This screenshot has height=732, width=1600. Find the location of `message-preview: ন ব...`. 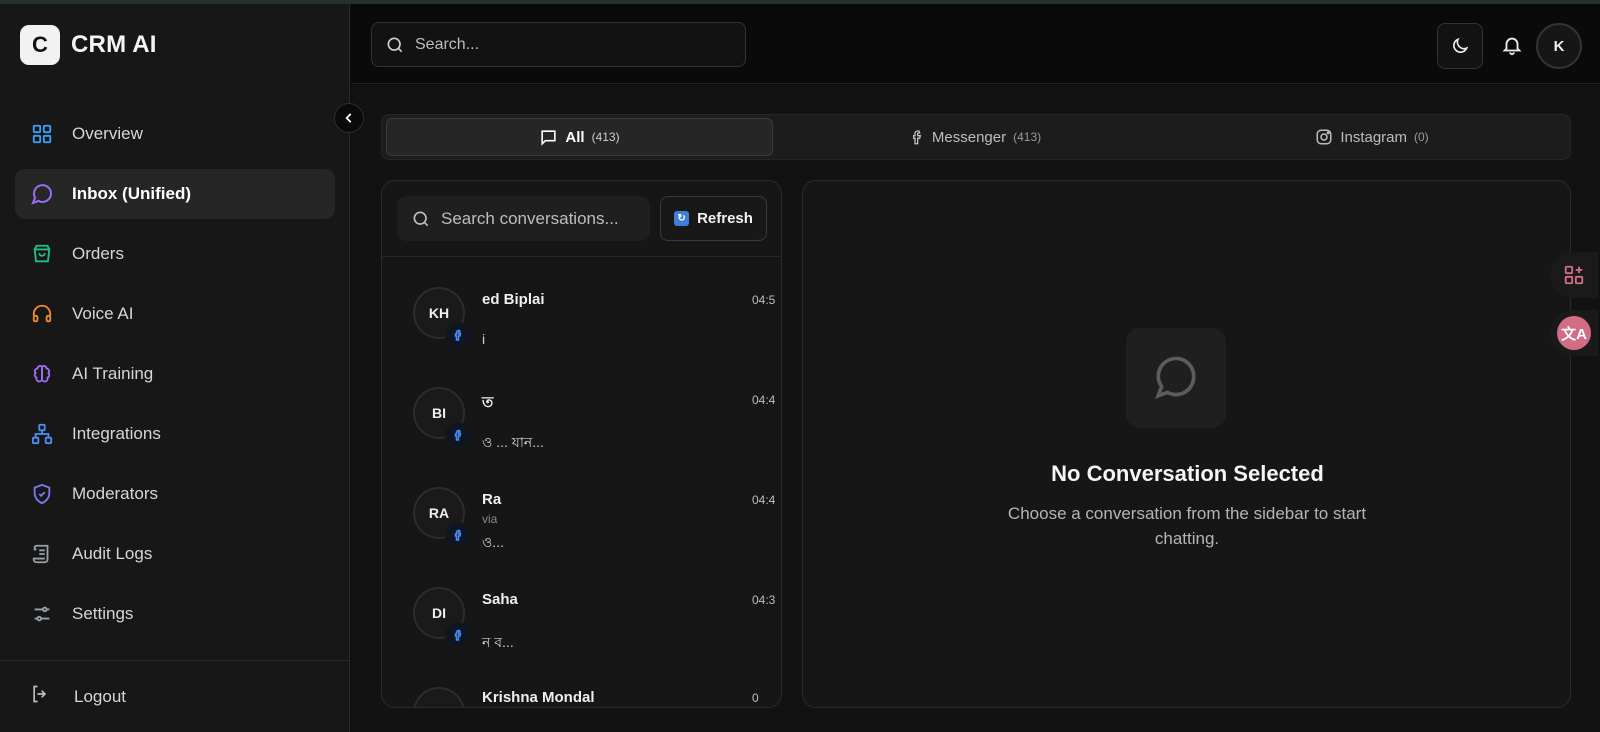

message-preview: ন ব... is located at coordinates (498, 642).